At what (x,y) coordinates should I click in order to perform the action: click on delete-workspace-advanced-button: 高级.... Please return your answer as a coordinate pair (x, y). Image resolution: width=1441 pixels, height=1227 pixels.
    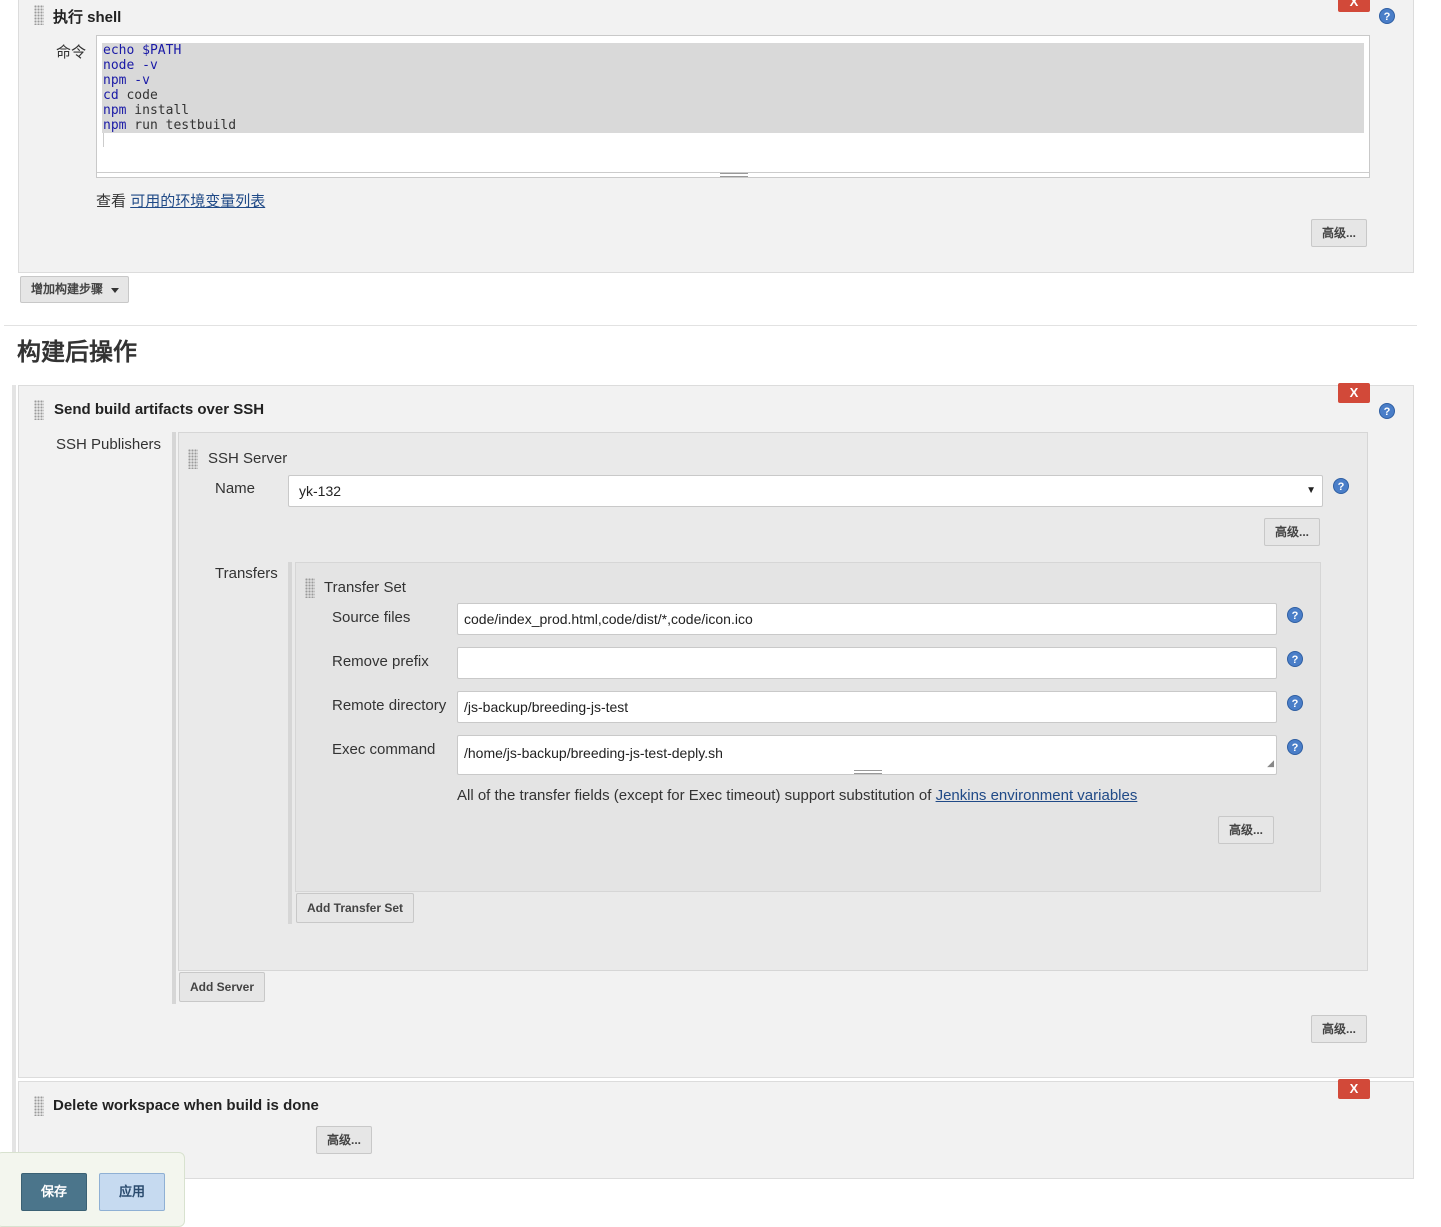
    Looking at the image, I should click on (344, 1140).